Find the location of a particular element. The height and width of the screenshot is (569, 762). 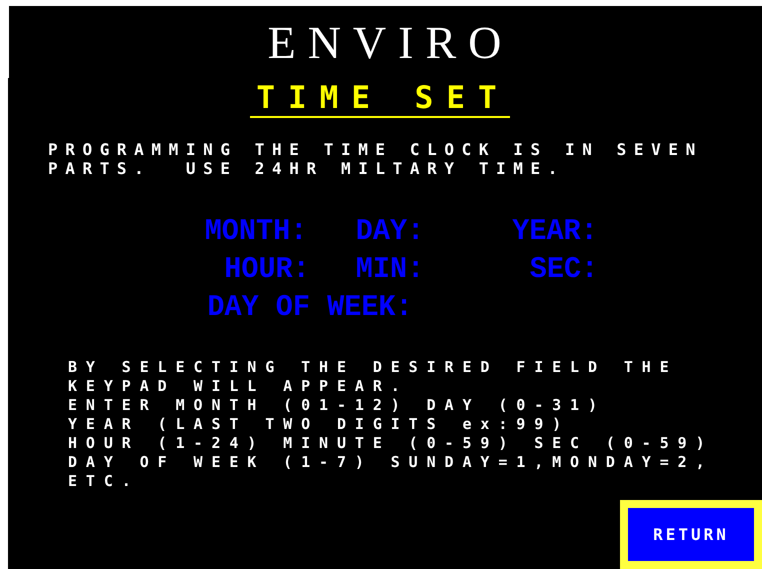

instruction-text: YEAR (LAST TWO DIGITS ex:99) is located at coordinates (320, 424).